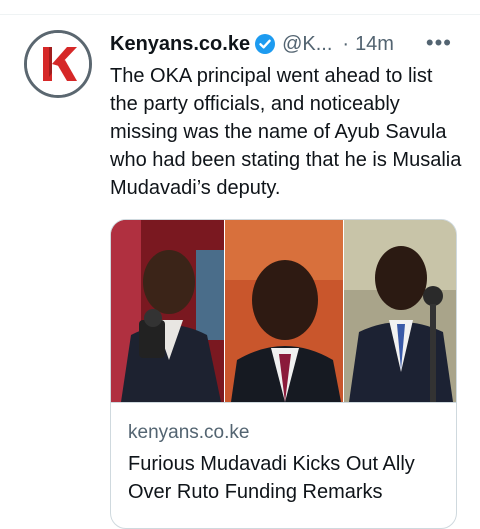 The width and height of the screenshot is (480, 529). What do you see at coordinates (189, 432) in the screenshot?
I see `card-domain: kenyans.co.ke` at bounding box center [189, 432].